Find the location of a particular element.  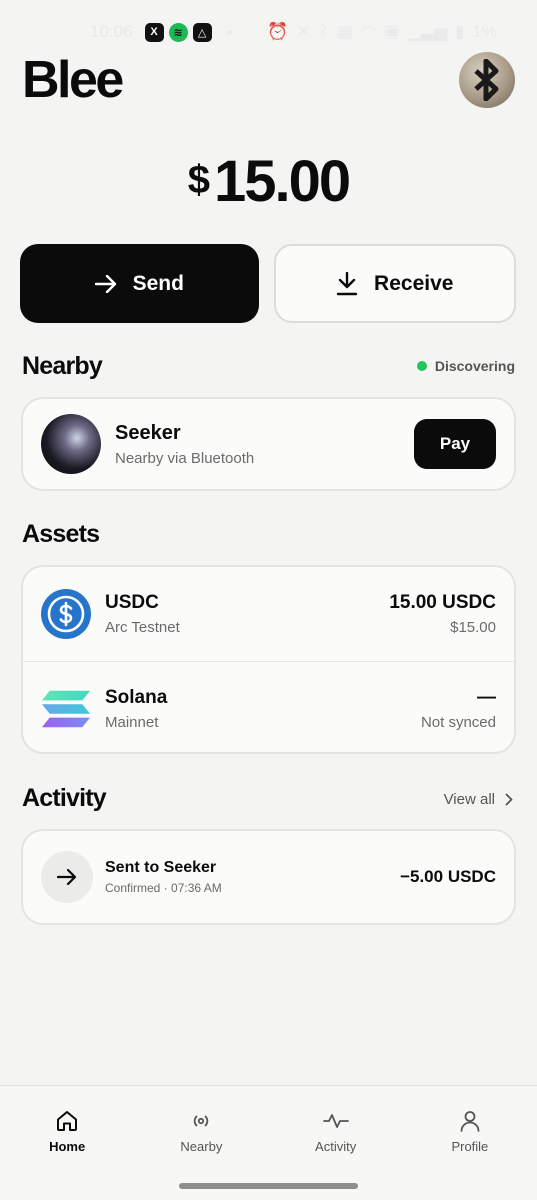

peer-subtitle: Nearby via Bluetooth is located at coordinates (185, 458).